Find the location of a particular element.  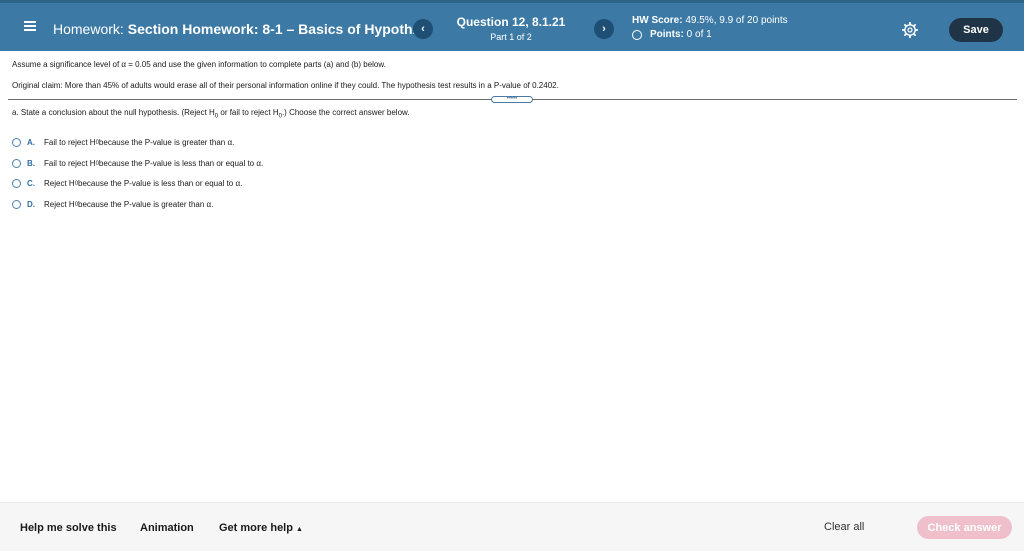

clear-all-button: Clear all is located at coordinates (844, 527).